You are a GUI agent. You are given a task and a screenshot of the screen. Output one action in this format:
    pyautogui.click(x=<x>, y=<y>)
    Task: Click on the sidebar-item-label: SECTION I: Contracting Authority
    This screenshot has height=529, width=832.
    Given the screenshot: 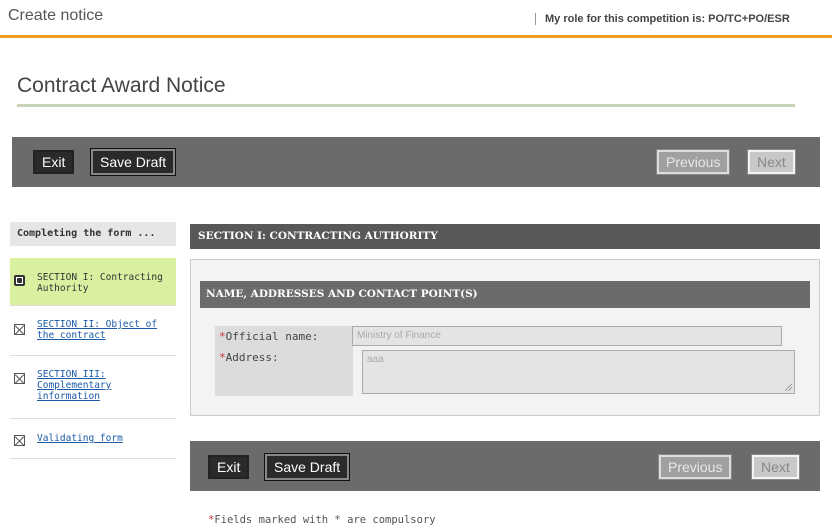 What is the action you would take?
    pyautogui.click(x=100, y=283)
    